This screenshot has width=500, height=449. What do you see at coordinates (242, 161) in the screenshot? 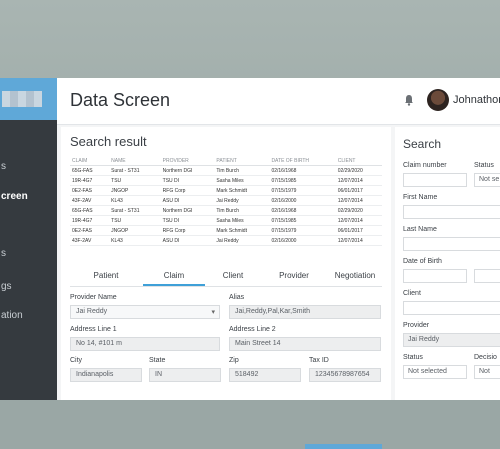
I see `column-header: PATIENT` at bounding box center [242, 161].